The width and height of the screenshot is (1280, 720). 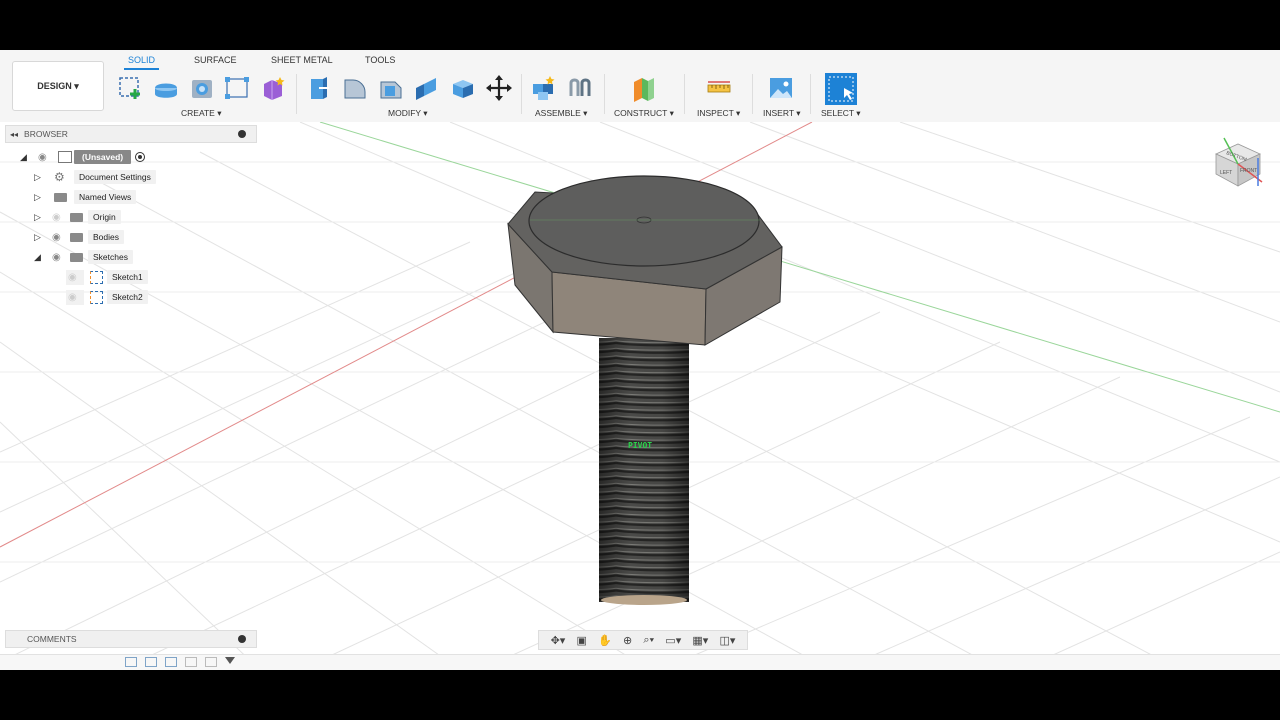 I want to click on create-menu: CREATE ▾, so click(x=201, y=113).